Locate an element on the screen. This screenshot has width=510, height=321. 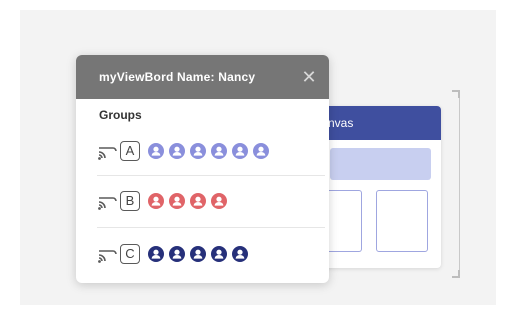
groups-label: Groups is located at coordinates (120, 115).